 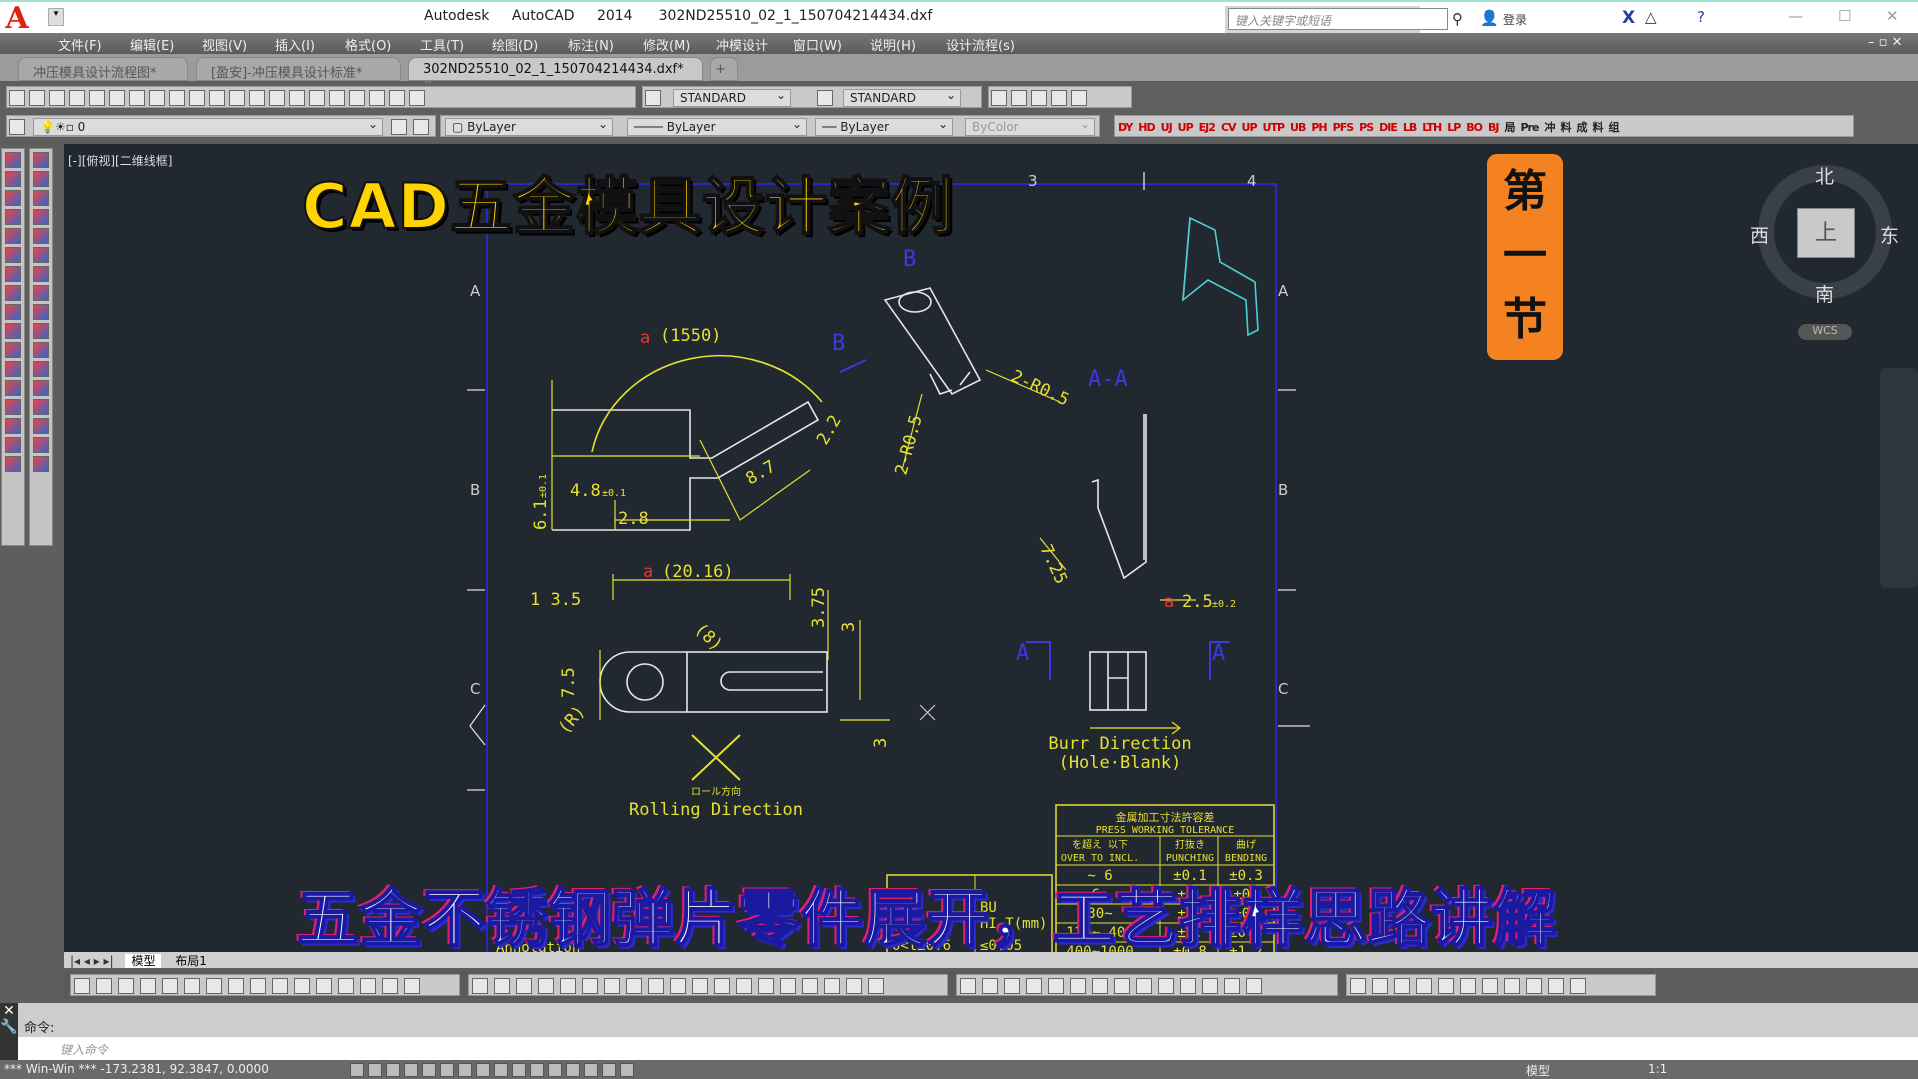 I want to click on annotation-scale: 1:1, so click(x=1657, y=1069).